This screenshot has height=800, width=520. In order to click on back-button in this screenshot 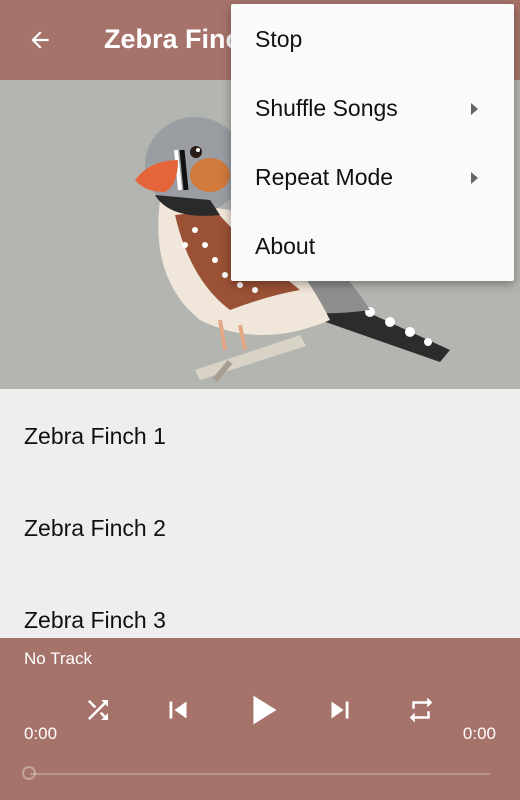, I will do `click(40, 40)`.